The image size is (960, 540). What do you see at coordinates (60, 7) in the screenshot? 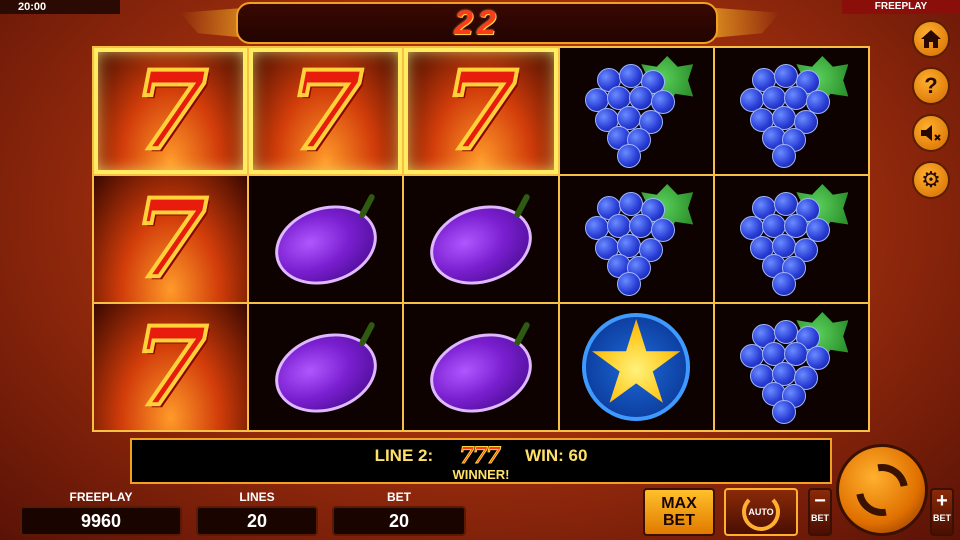
I see `clock: 20:00` at bounding box center [60, 7].